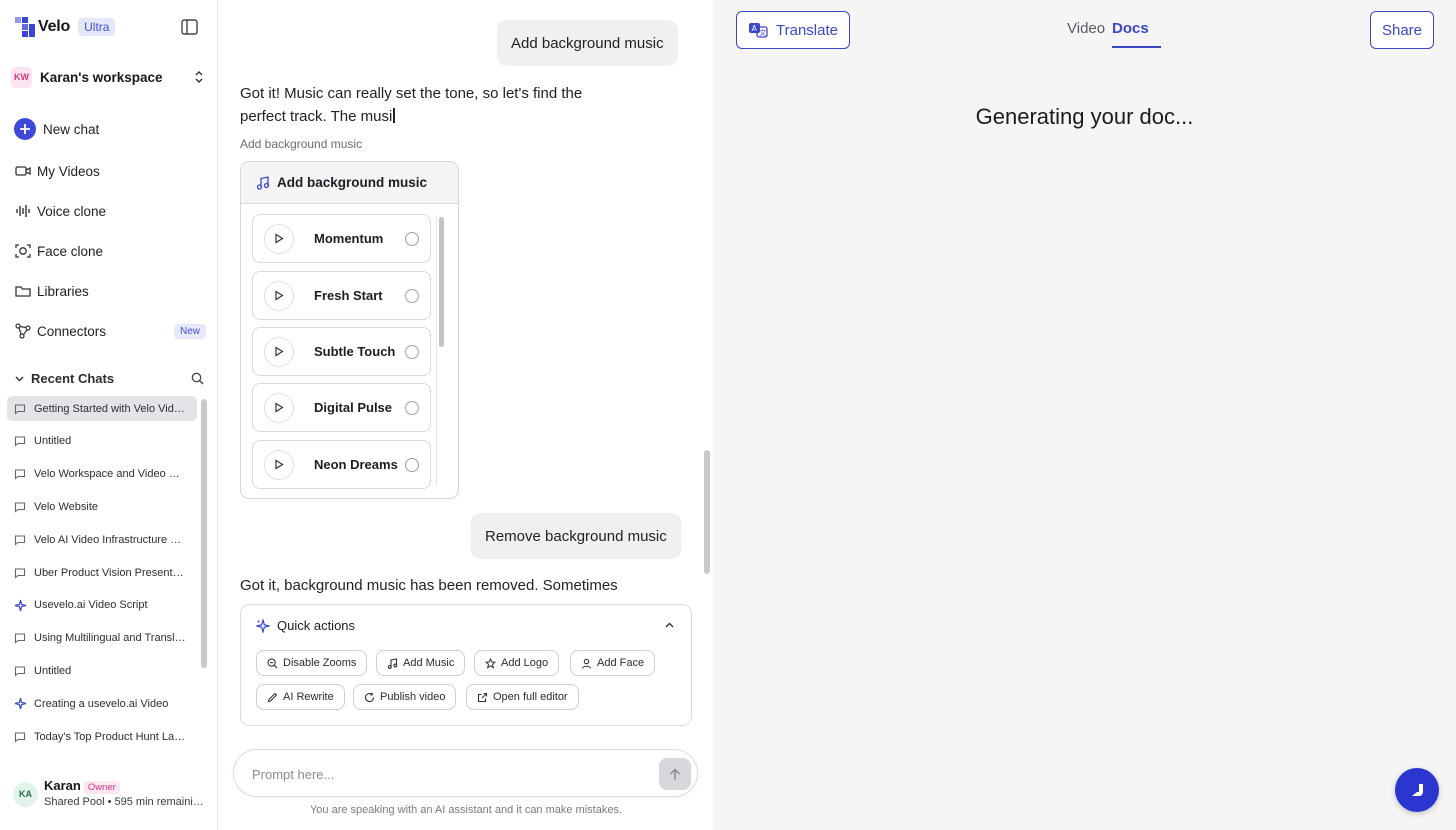  I want to click on quick-action-button: AI Rewrite, so click(300, 697).